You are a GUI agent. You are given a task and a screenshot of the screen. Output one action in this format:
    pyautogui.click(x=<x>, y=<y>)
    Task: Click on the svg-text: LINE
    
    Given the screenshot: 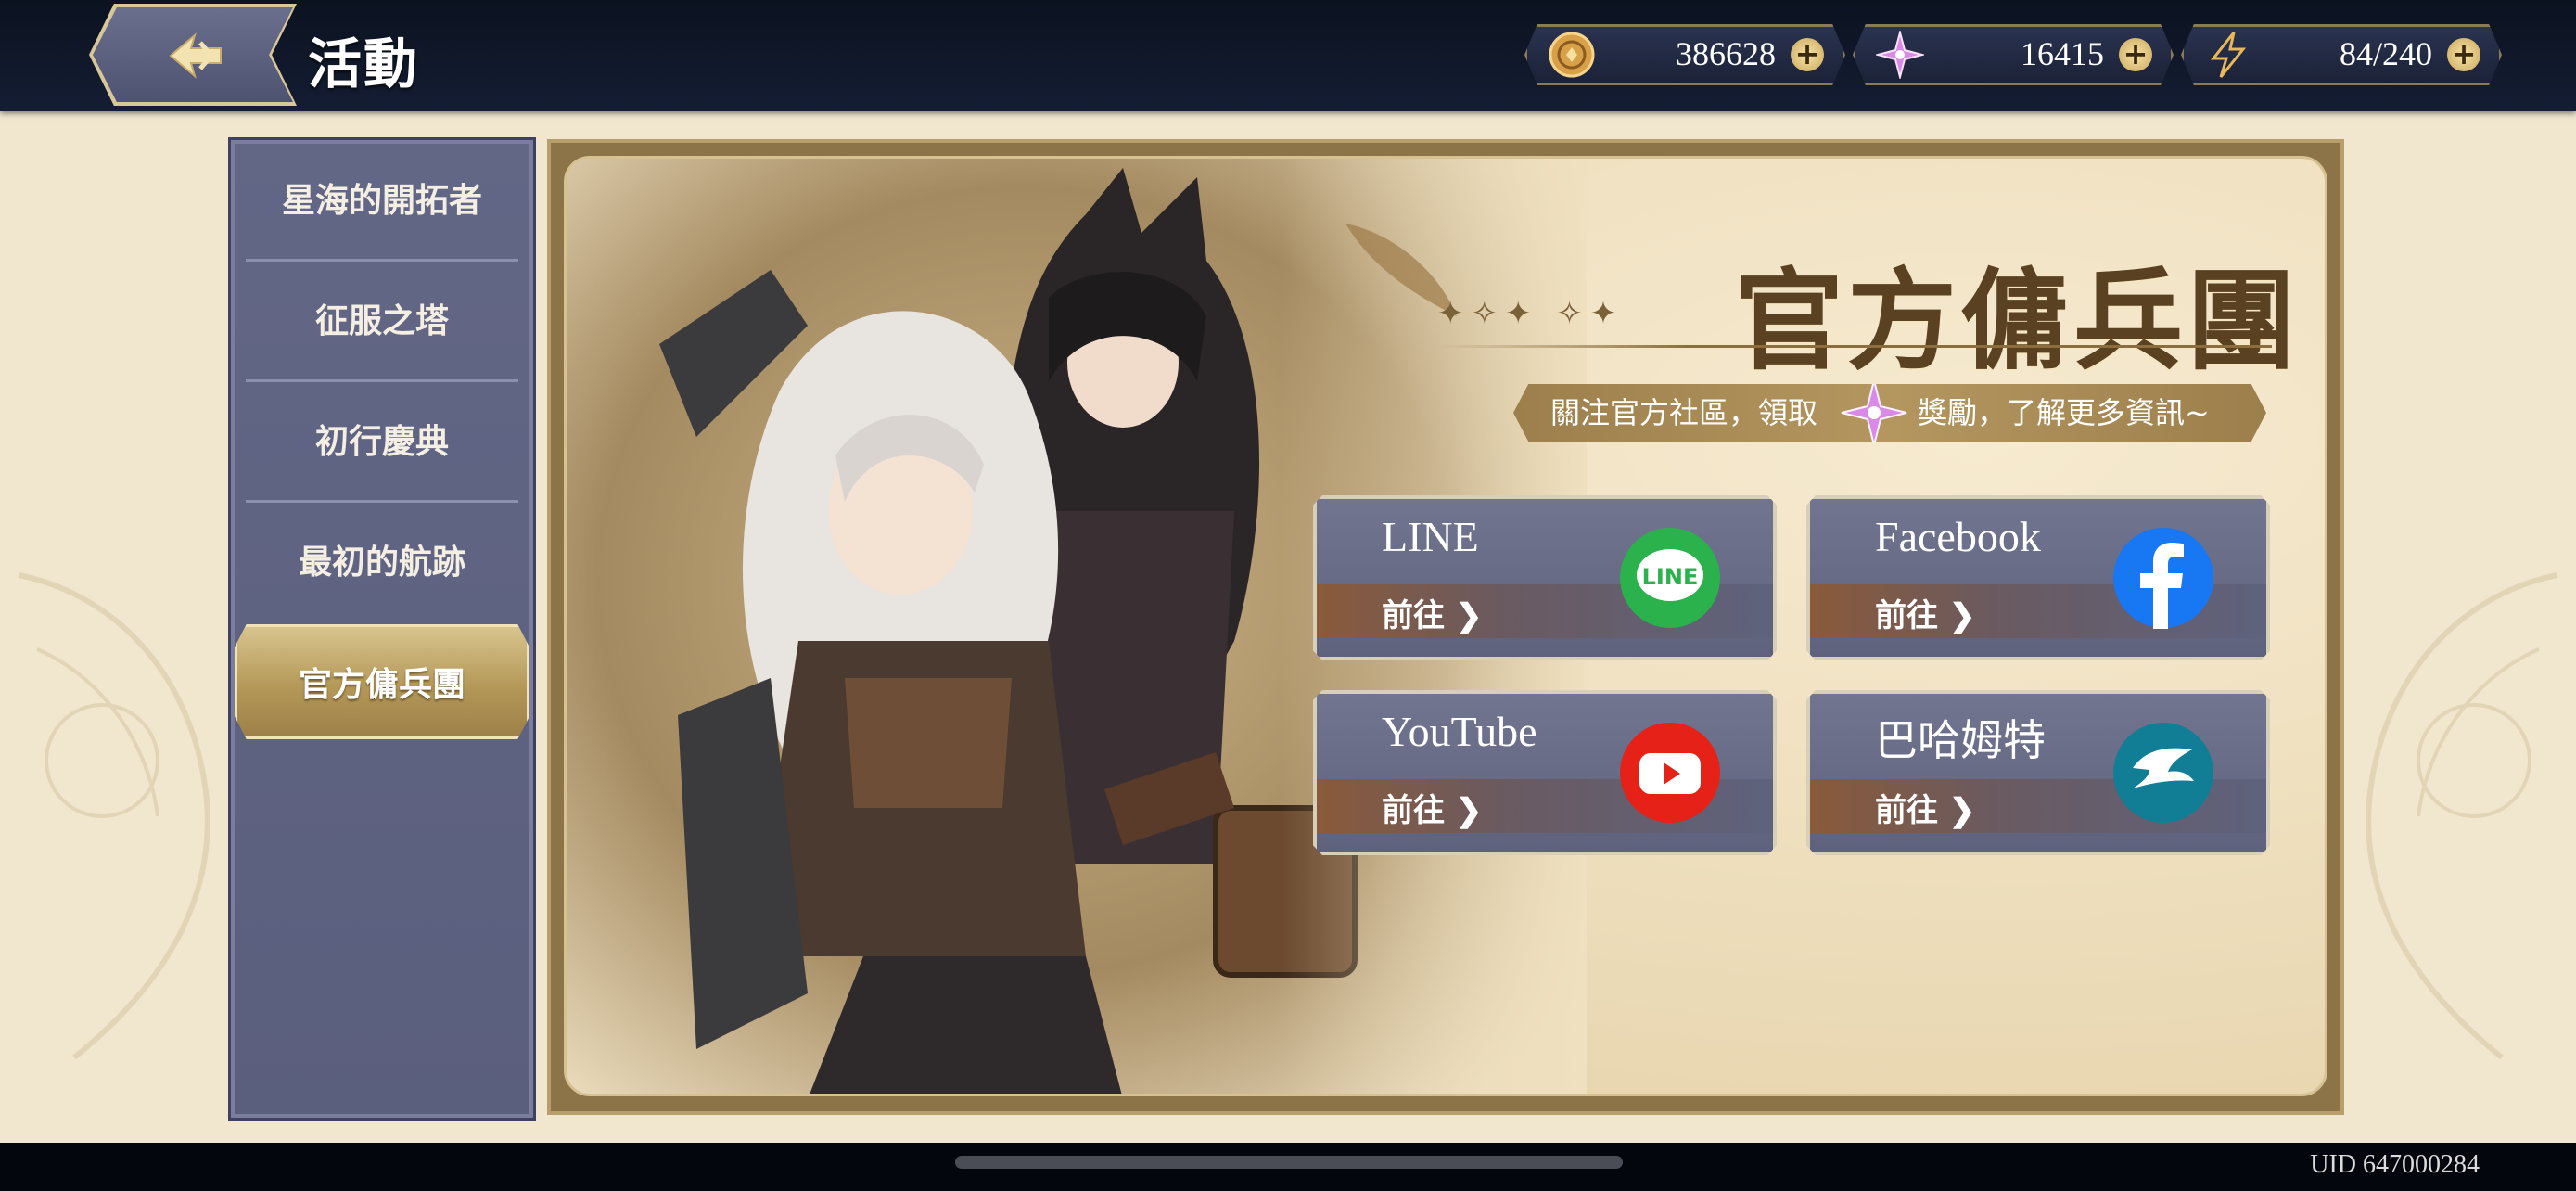 What is the action you would take?
    pyautogui.click(x=1671, y=577)
    